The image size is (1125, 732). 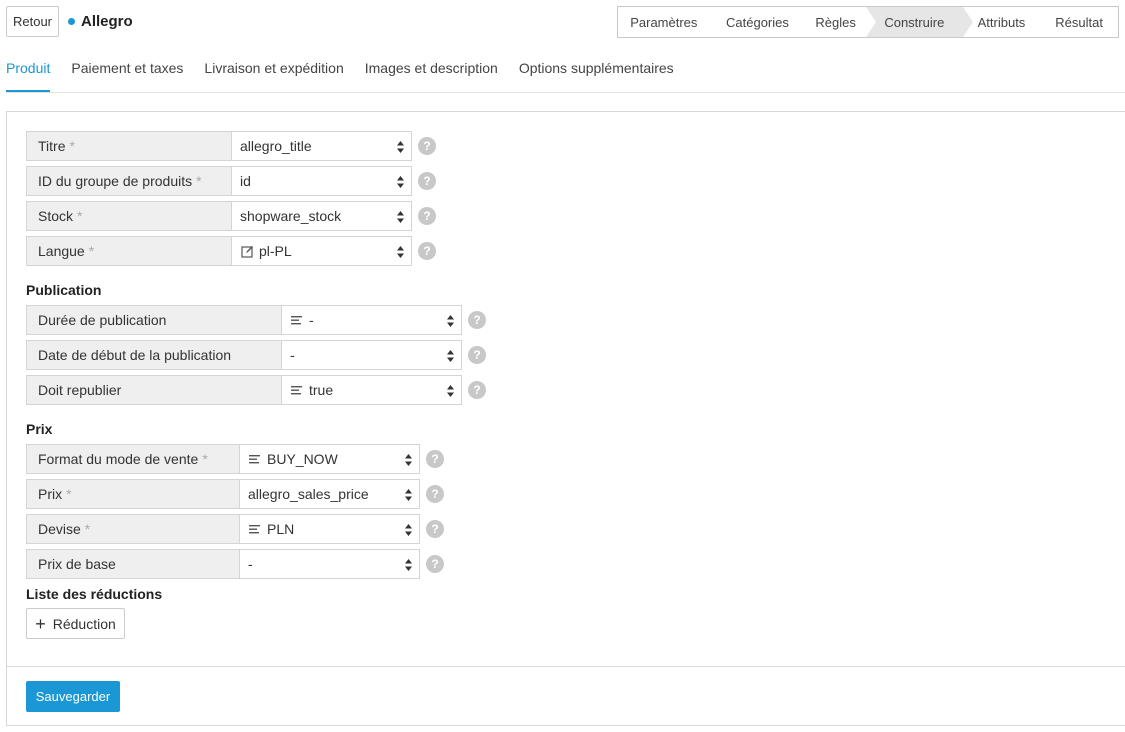 I want to click on step-resultat: Résultat, so click(x=1079, y=22).